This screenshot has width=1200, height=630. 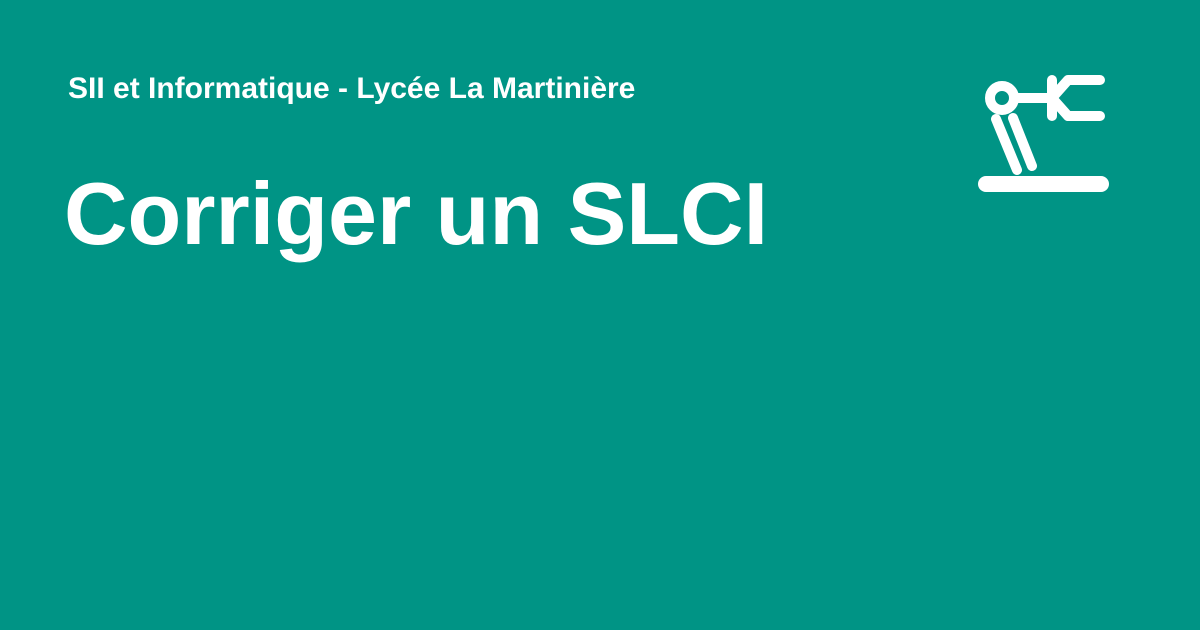 What do you see at coordinates (1044, 132) in the screenshot?
I see `robot-arm-icon` at bounding box center [1044, 132].